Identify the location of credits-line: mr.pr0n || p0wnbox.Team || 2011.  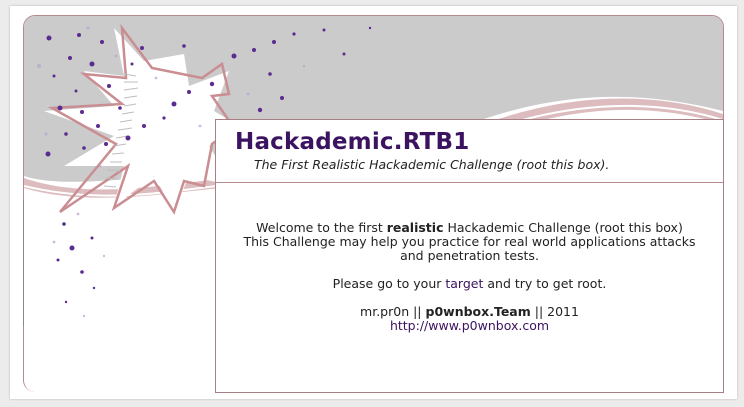
(469, 312).